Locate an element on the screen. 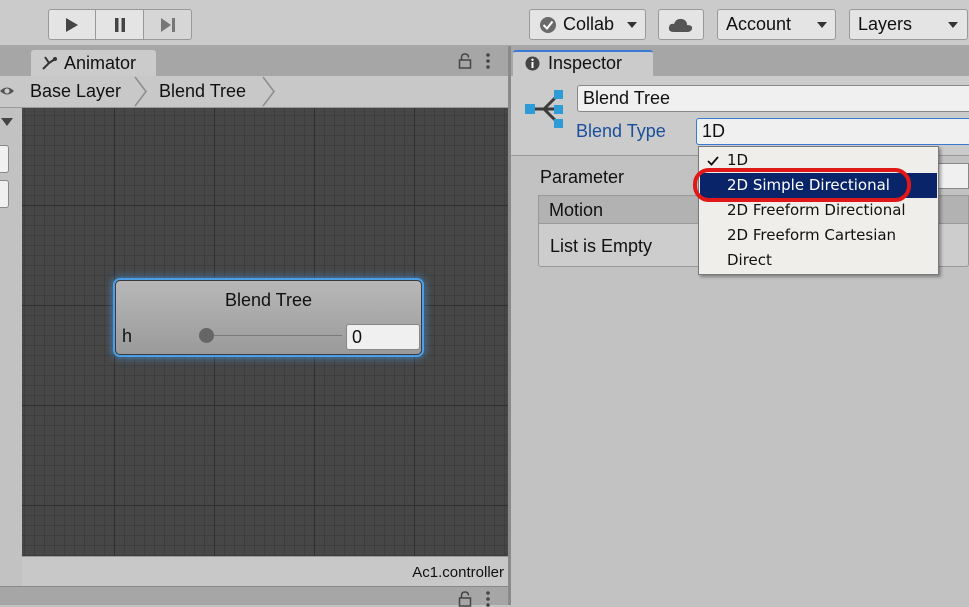  node-parameter-name: h is located at coordinates (127, 336).